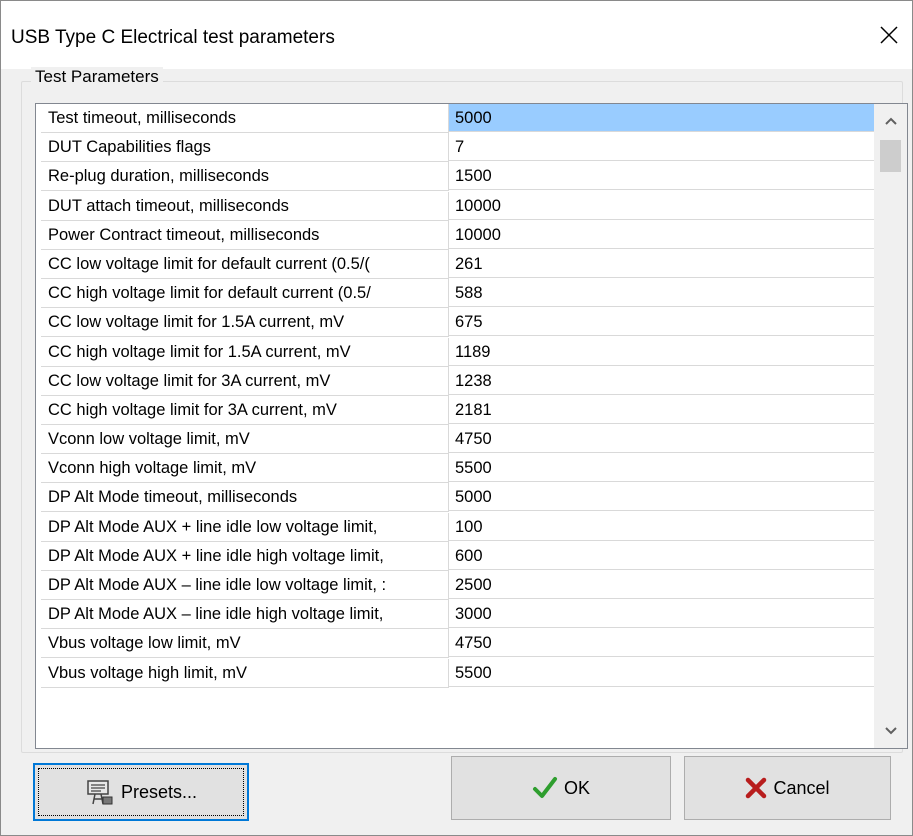 Image resolution: width=913 pixels, height=836 pixels. What do you see at coordinates (245, 118) in the screenshot?
I see `parameter-label: Test timeout, milliseconds` at bounding box center [245, 118].